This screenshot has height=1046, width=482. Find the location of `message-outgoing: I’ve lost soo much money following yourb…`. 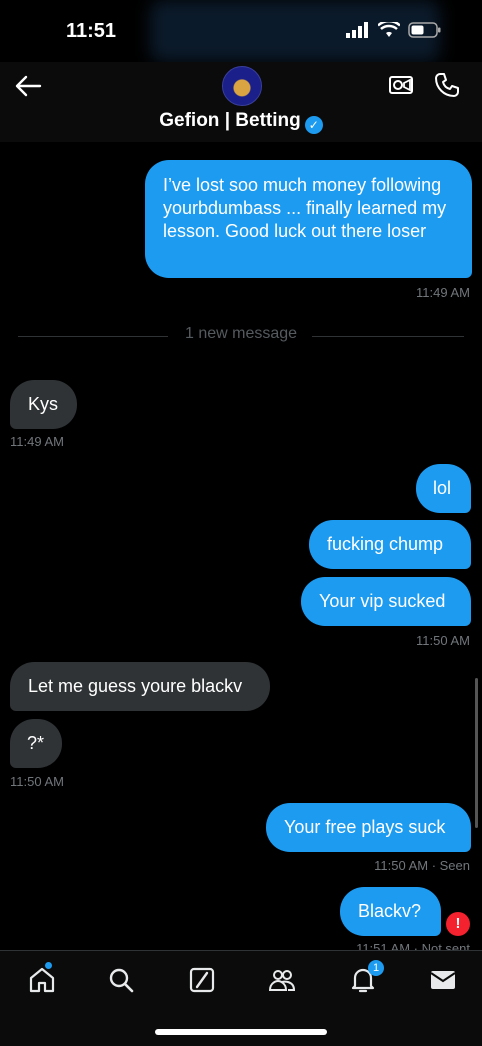

message-outgoing: I’ve lost soo much money following yourb… is located at coordinates (308, 219).